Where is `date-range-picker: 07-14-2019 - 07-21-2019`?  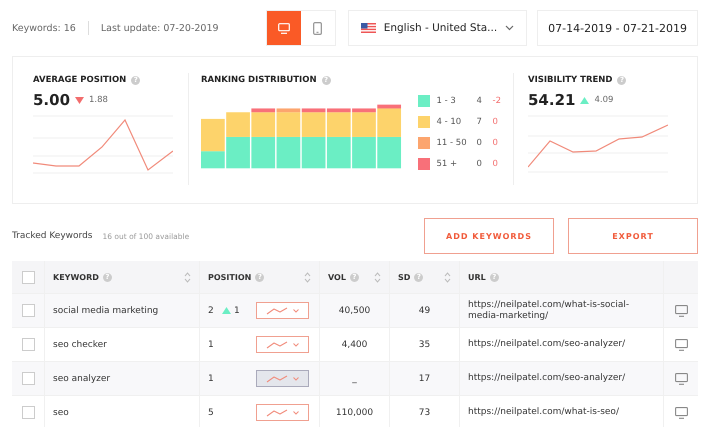 date-range-picker: 07-14-2019 - 07-21-2019 is located at coordinates (617, 28).